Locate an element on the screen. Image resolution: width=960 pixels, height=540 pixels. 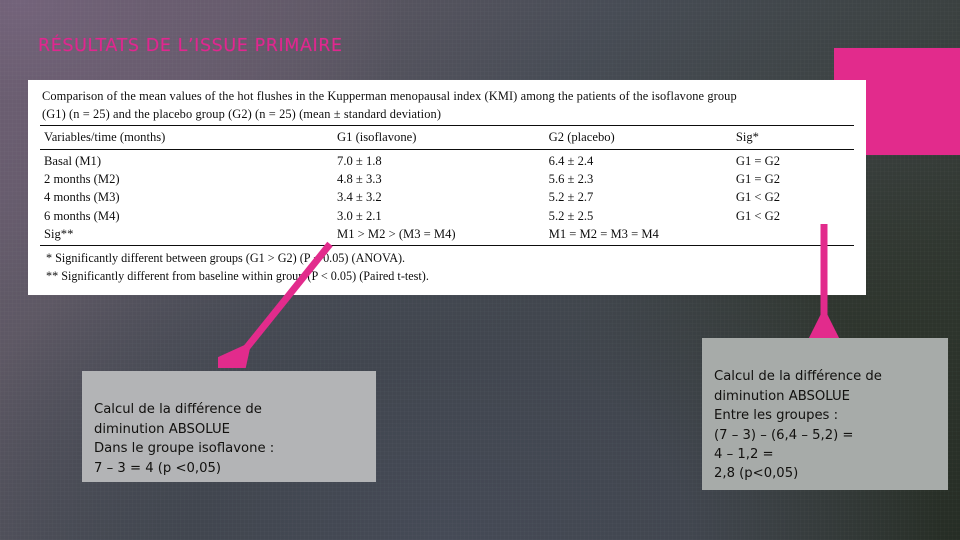
cell-variable: 6 months (M4) is located at coordinates (82, 215).